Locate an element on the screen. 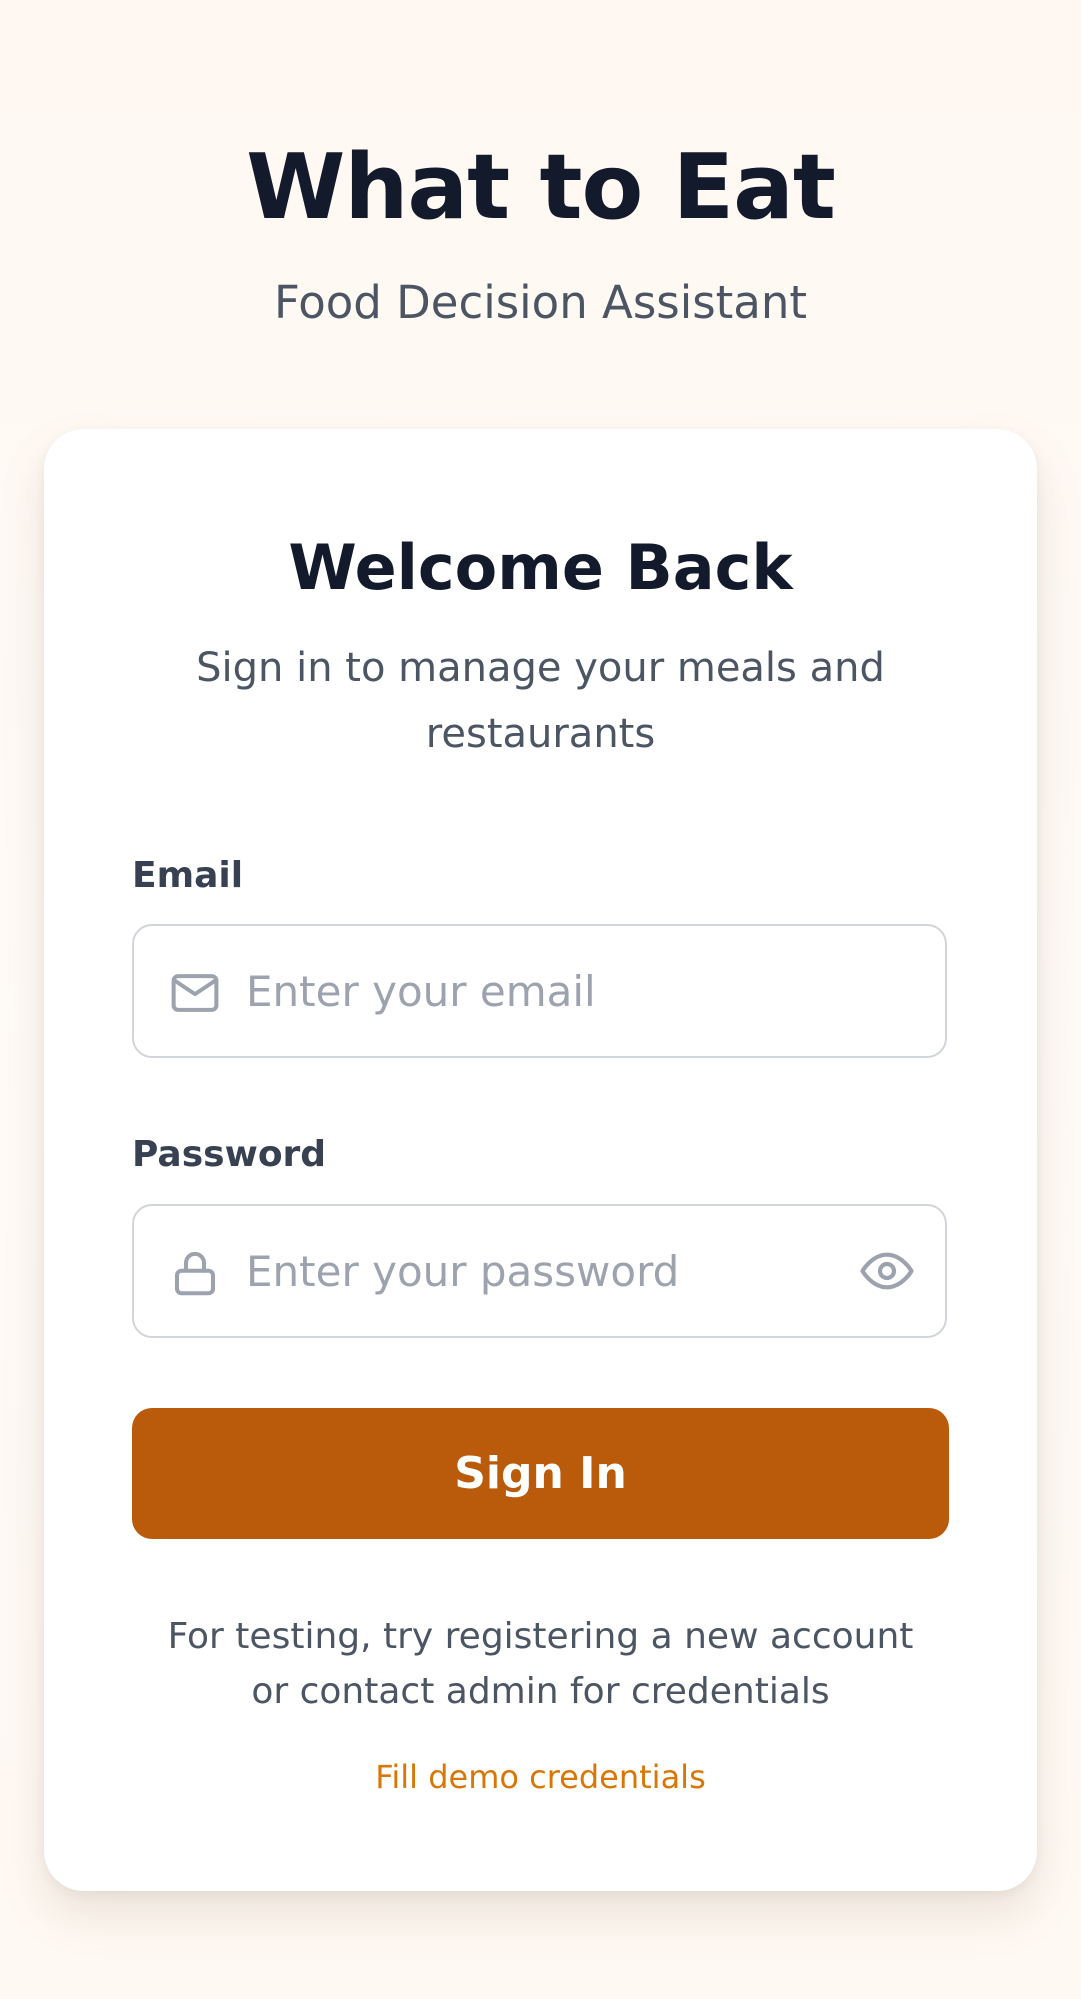 This screenshot has height=1999, width=1081. lock-icon is located at coordinates (195, 1273).